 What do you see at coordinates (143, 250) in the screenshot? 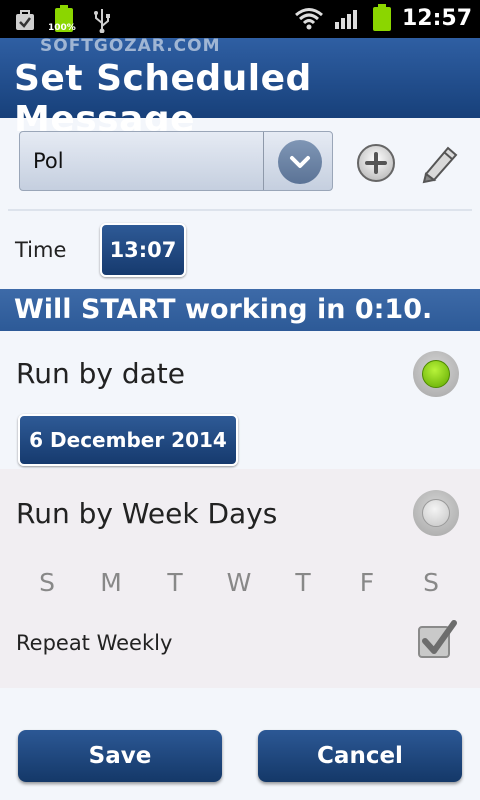
I see `time-button: 13:07` at bounding box center [143, 250].